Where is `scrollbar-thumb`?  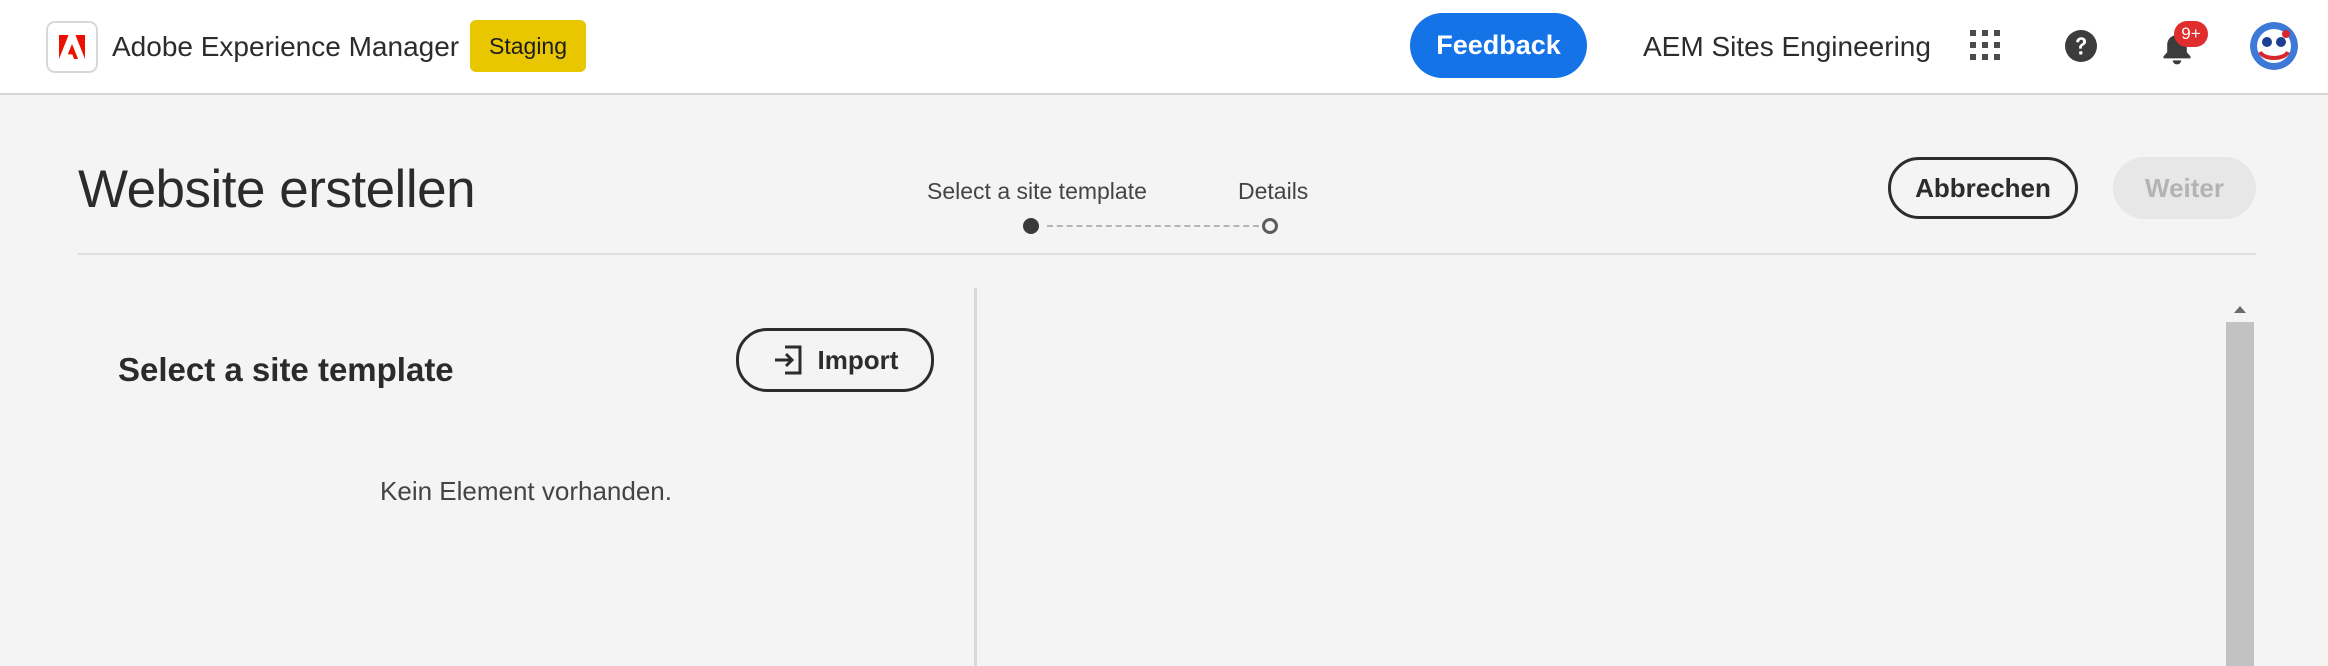 scrollbar-thumb is located at coordinates (2240, 494).